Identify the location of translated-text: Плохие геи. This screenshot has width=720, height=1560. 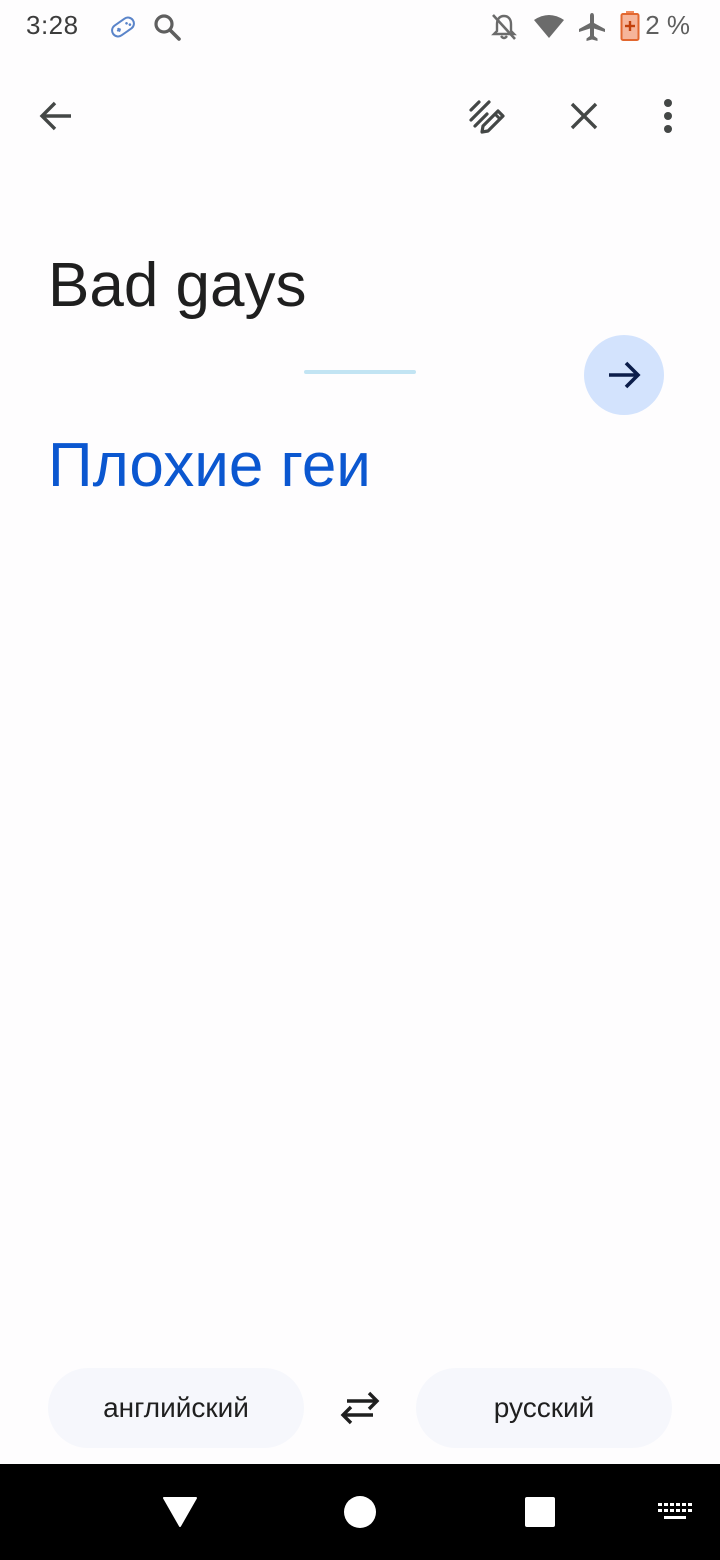
(209, 465).